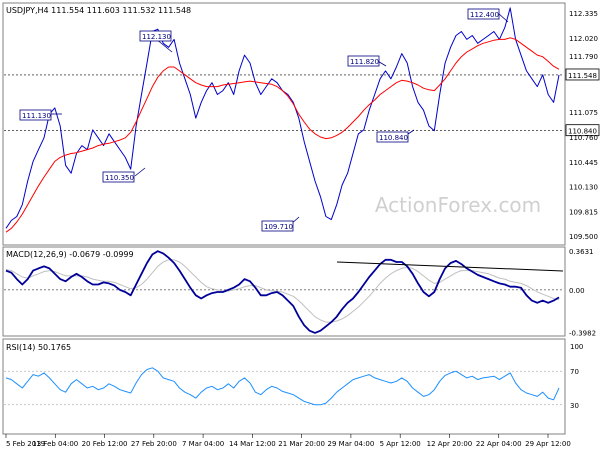 The width and height of the screenshot is (600, 454). What do you see at coordinates (38, 347) in the screenshot?
I see `rsi-panel-title: RSI(14) 50.1765` at bounding box center [38, 347].